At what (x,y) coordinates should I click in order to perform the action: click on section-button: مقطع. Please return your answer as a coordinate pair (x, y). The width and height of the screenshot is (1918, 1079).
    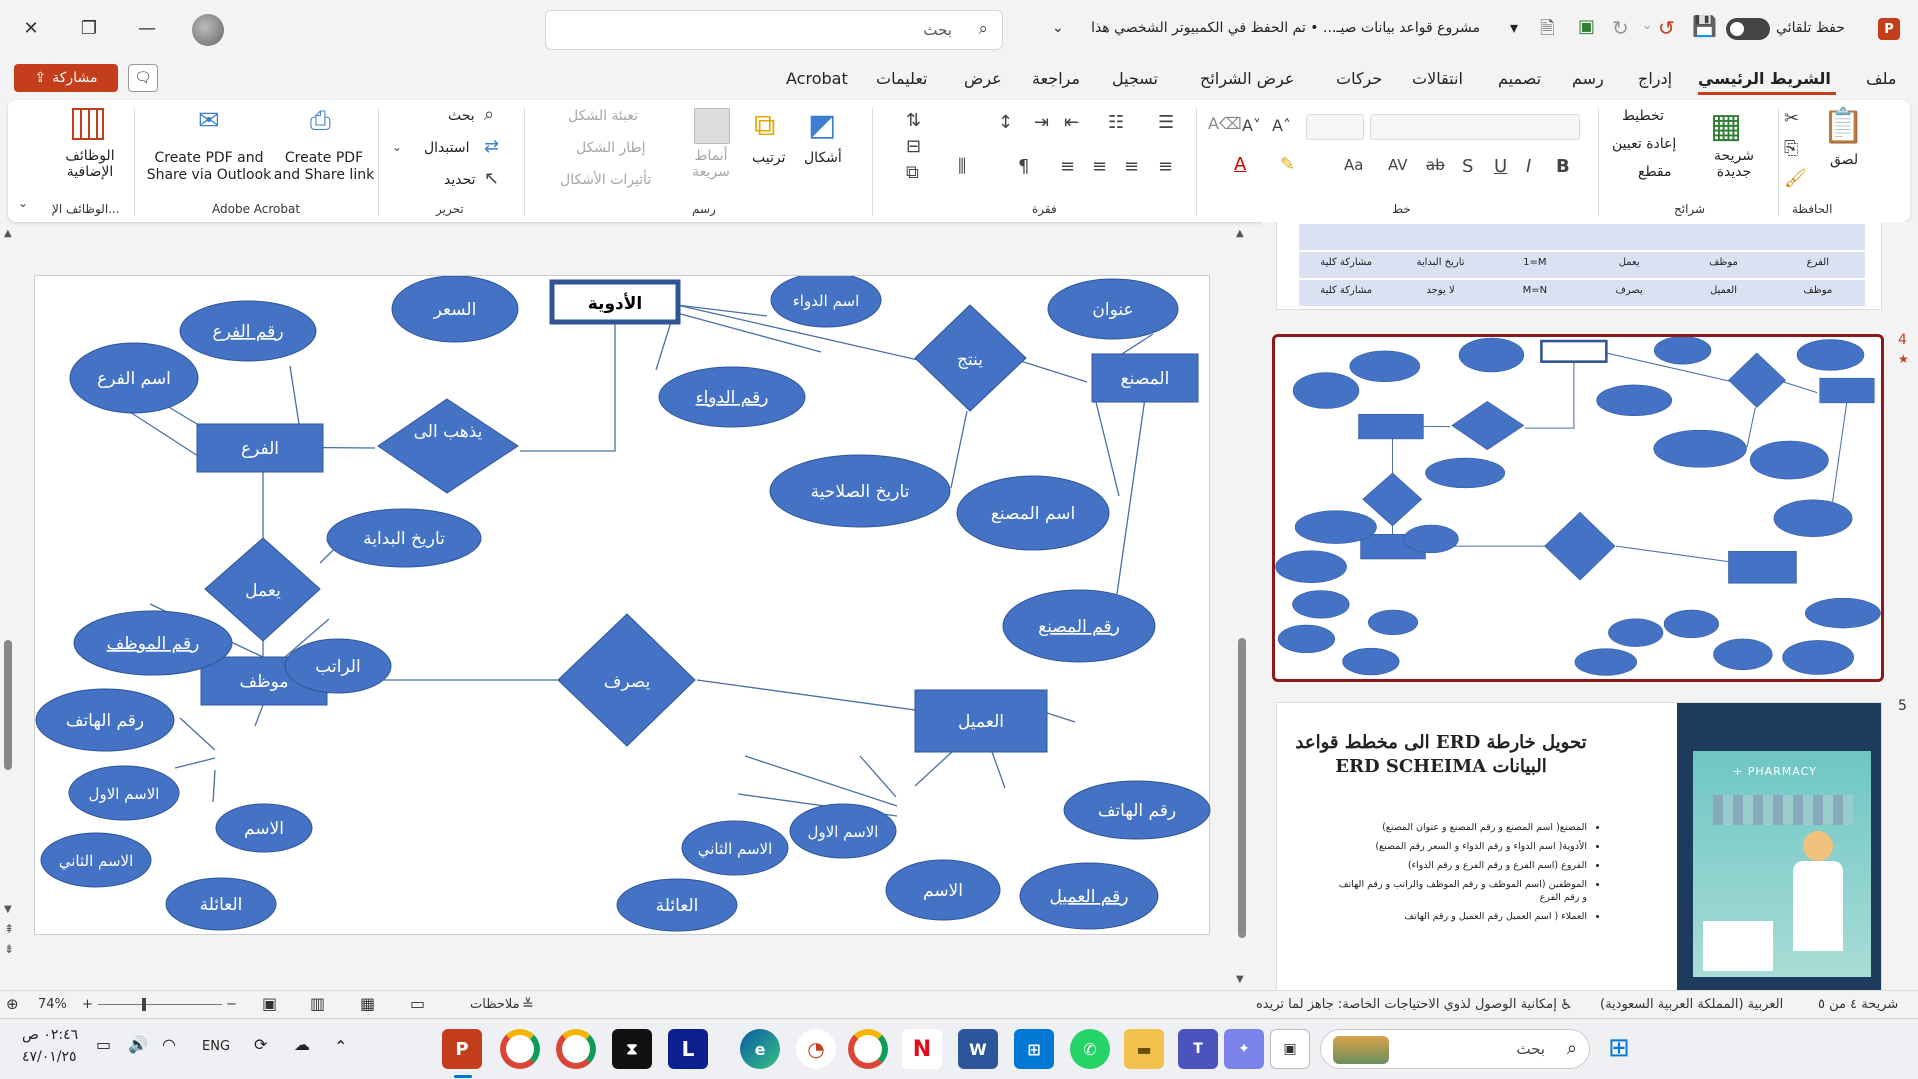
    Looking at the image, I should click on (1655, 172).